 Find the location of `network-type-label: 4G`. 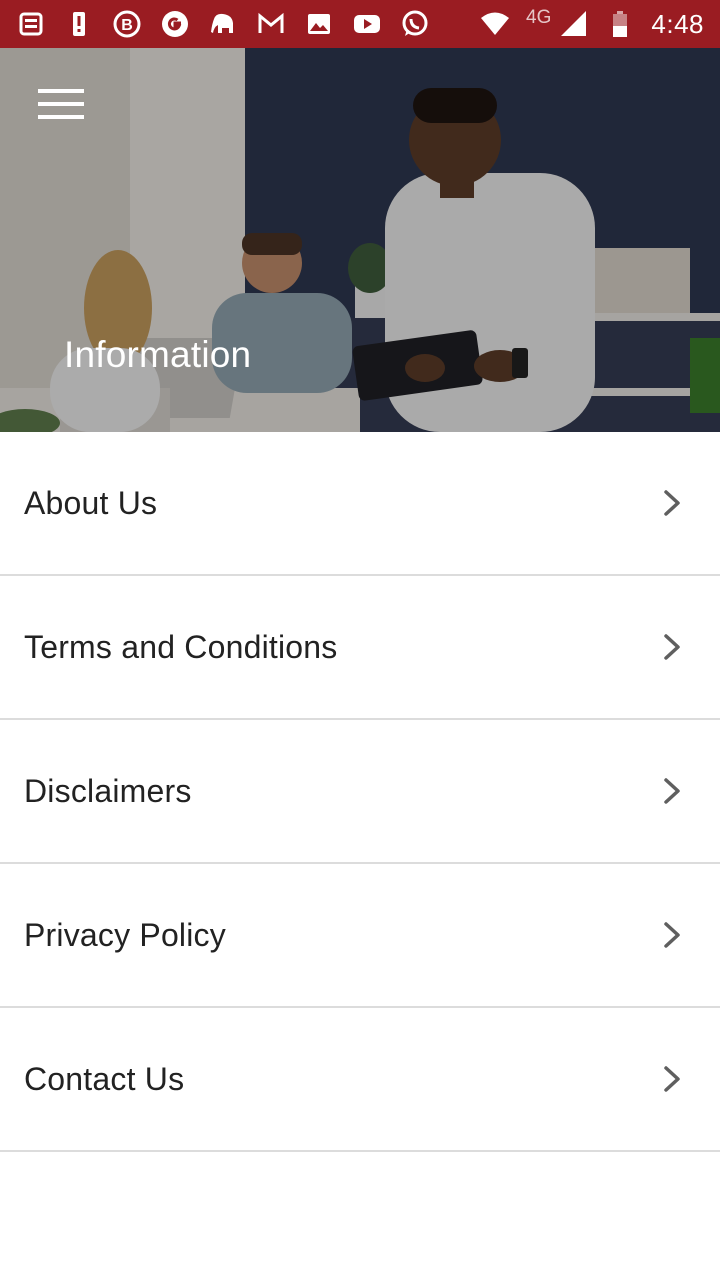

network-type-label: 4G is located at coordinates (539, 17).